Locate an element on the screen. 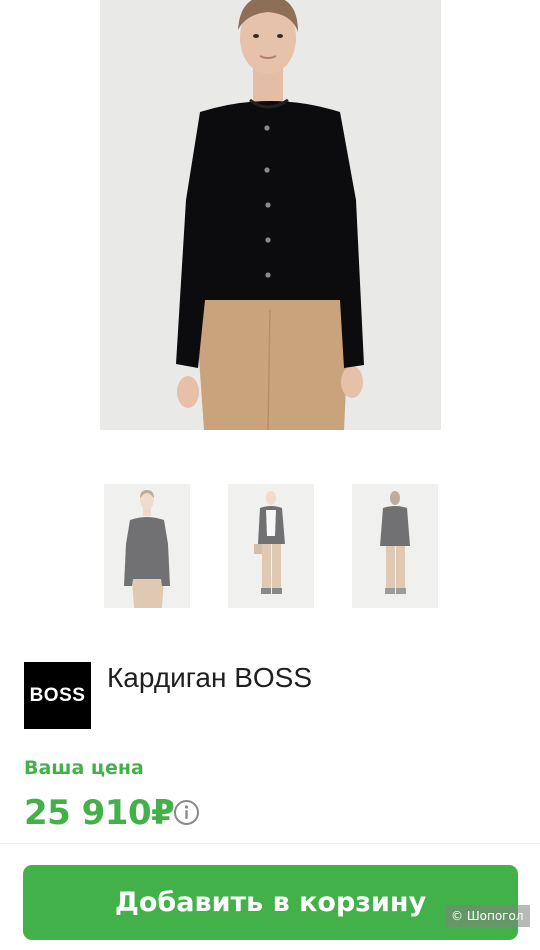  thumbnail-full-length-back is located at coordinates (395, 546).